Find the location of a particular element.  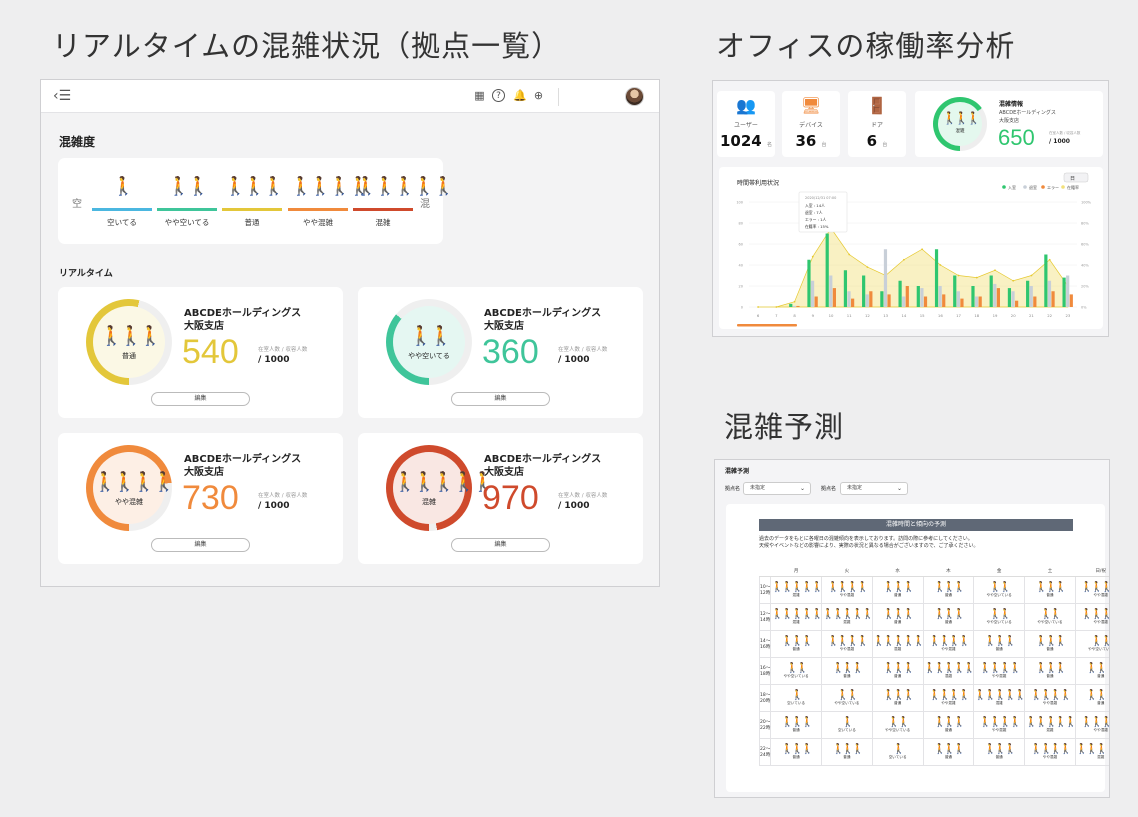

occupancy-ring: 🚶🚶🚶 普通 is located at coordinates (129, 342).